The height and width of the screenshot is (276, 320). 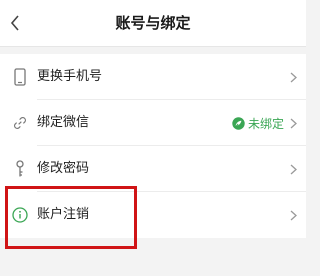 I want to click on bind-wechat-label: 绑定微信, so click(x=63, y=122).